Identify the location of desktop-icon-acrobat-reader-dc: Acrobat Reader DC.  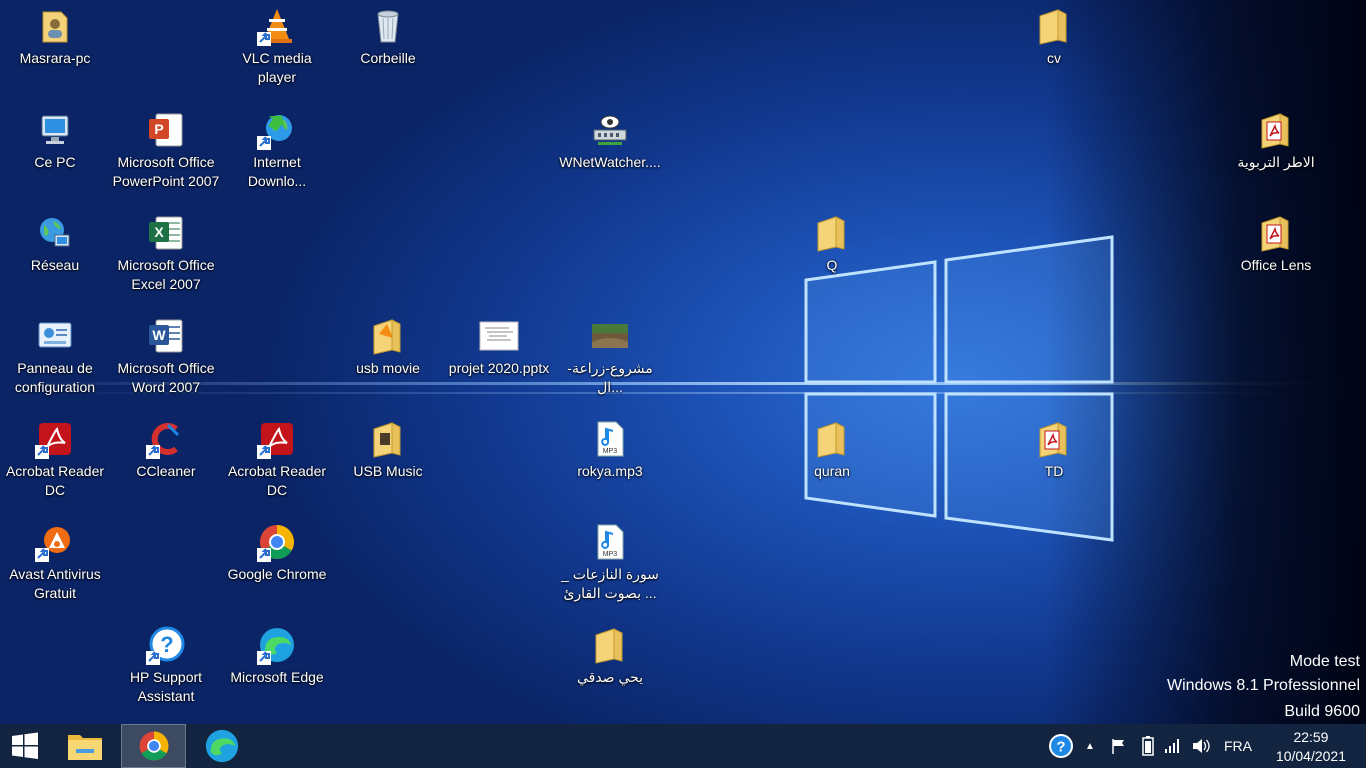
(55, 459).